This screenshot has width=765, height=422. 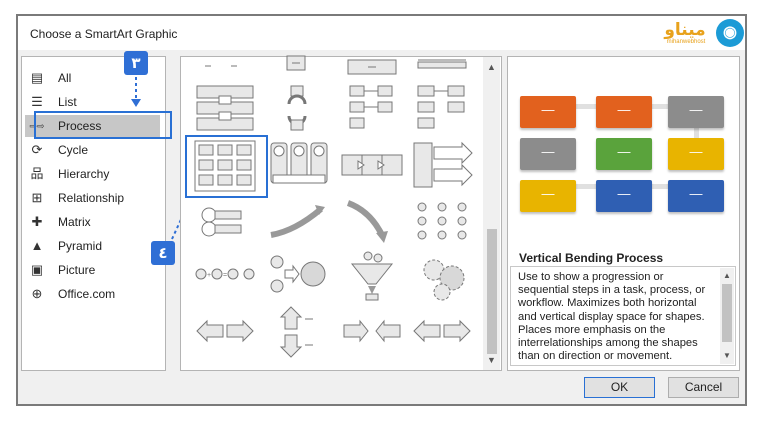 I want to click on list-icon: ☰, so click(x=37, y=101).